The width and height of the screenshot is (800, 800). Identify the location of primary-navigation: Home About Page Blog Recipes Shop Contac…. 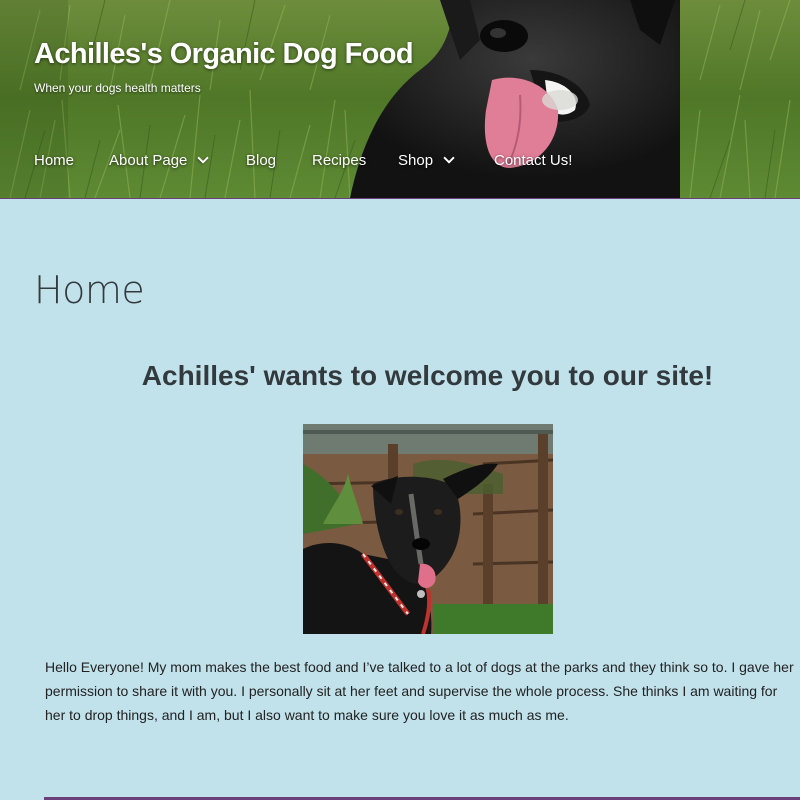
(400, 160).